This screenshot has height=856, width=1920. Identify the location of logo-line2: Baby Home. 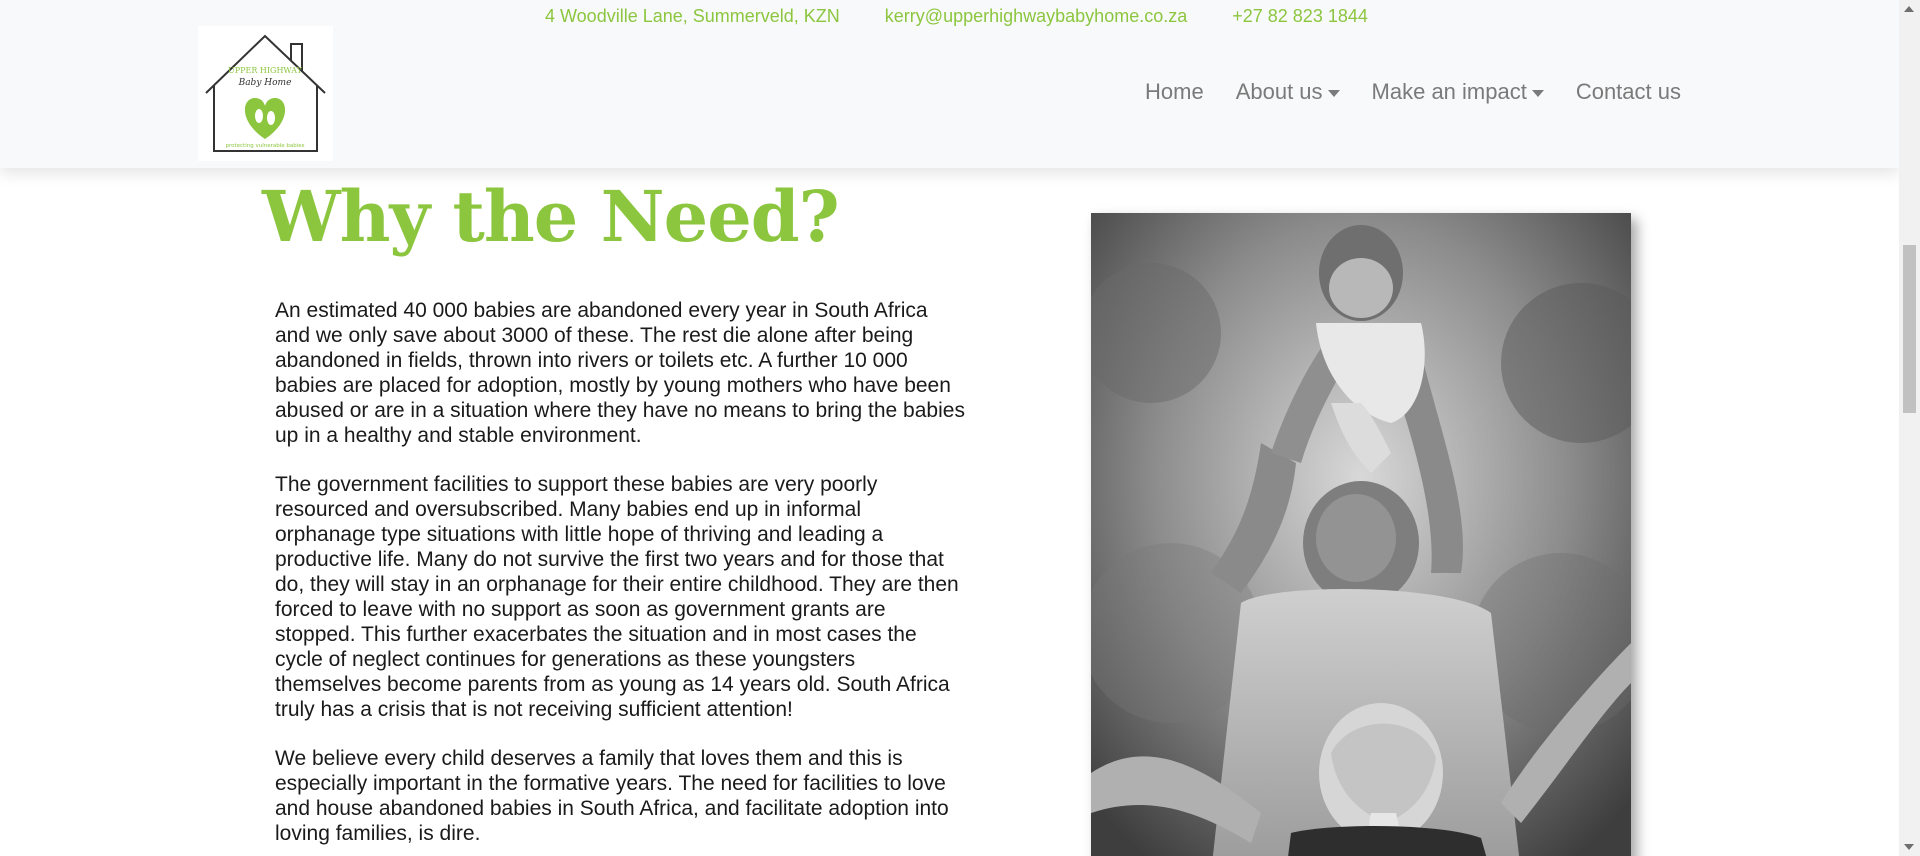
(265, 83).